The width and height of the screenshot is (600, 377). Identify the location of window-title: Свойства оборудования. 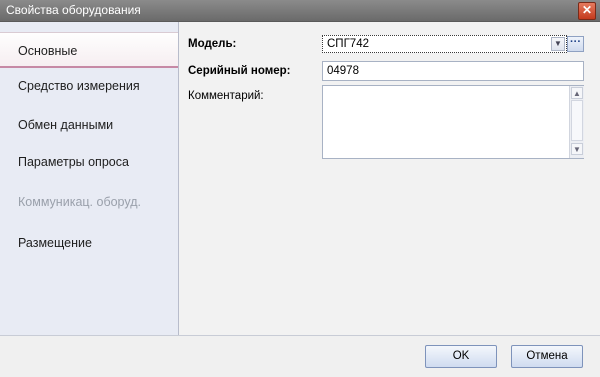
(73, 10).